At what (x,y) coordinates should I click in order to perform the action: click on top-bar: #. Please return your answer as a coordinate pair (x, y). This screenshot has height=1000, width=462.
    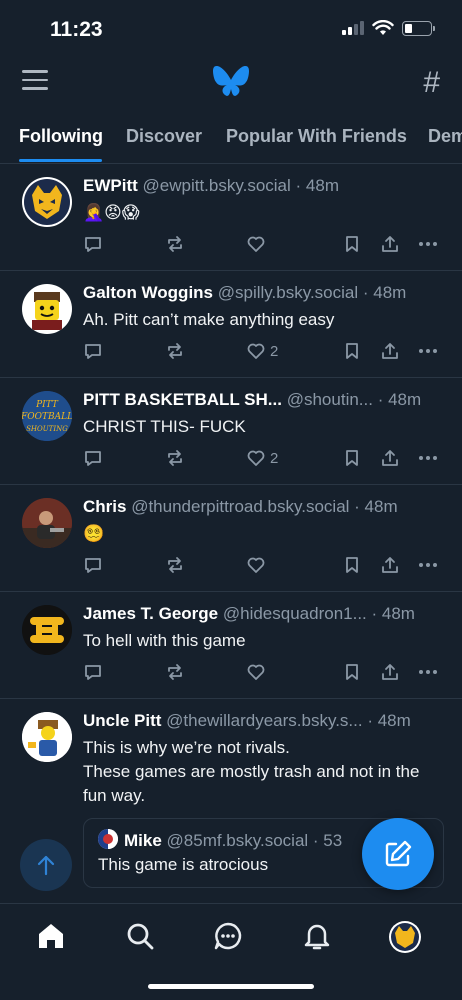
    Looking at the image, I should click on (231, 83).